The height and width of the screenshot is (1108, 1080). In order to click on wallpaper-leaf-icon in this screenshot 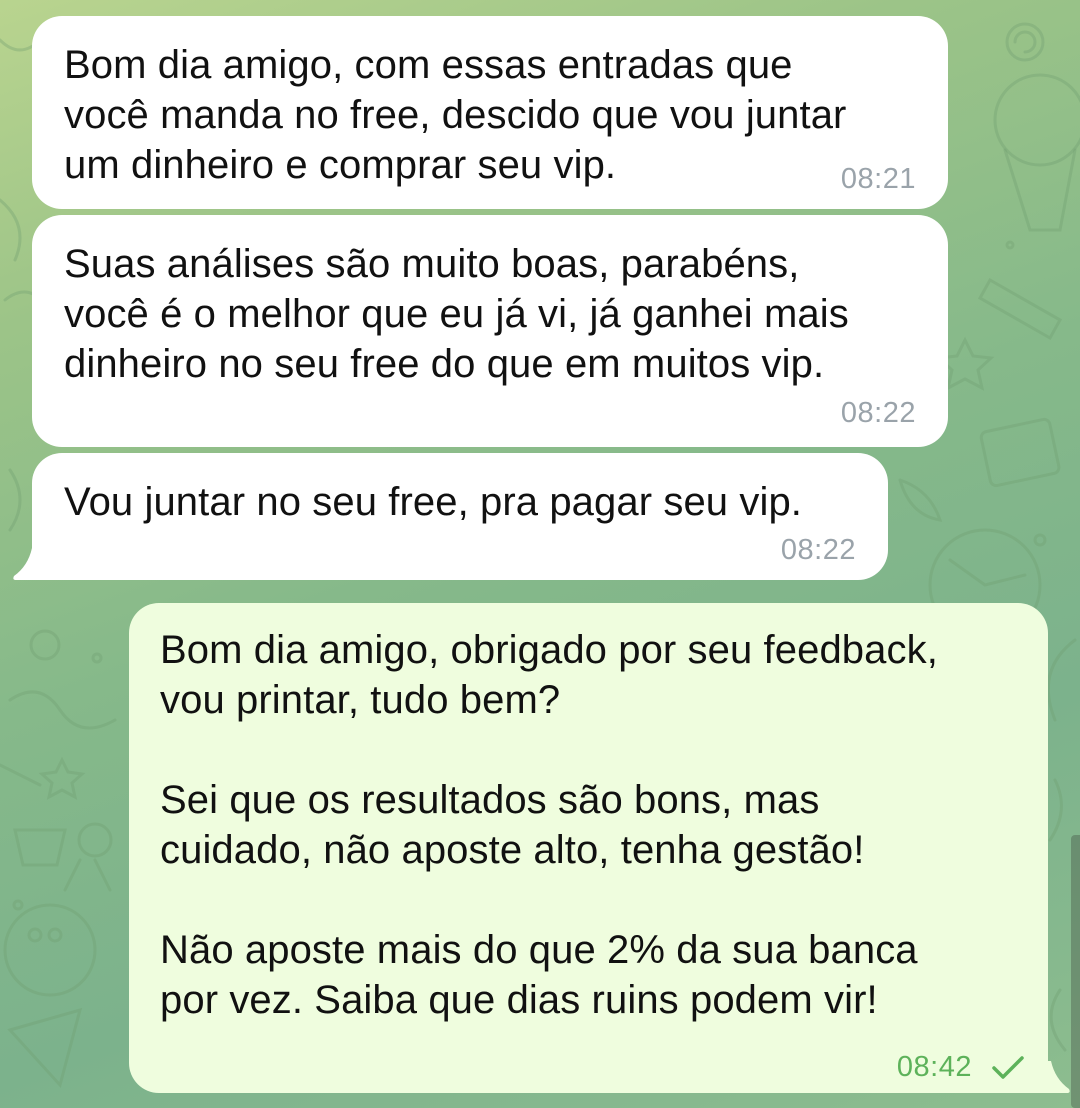, I will do `click(920, 500)`.